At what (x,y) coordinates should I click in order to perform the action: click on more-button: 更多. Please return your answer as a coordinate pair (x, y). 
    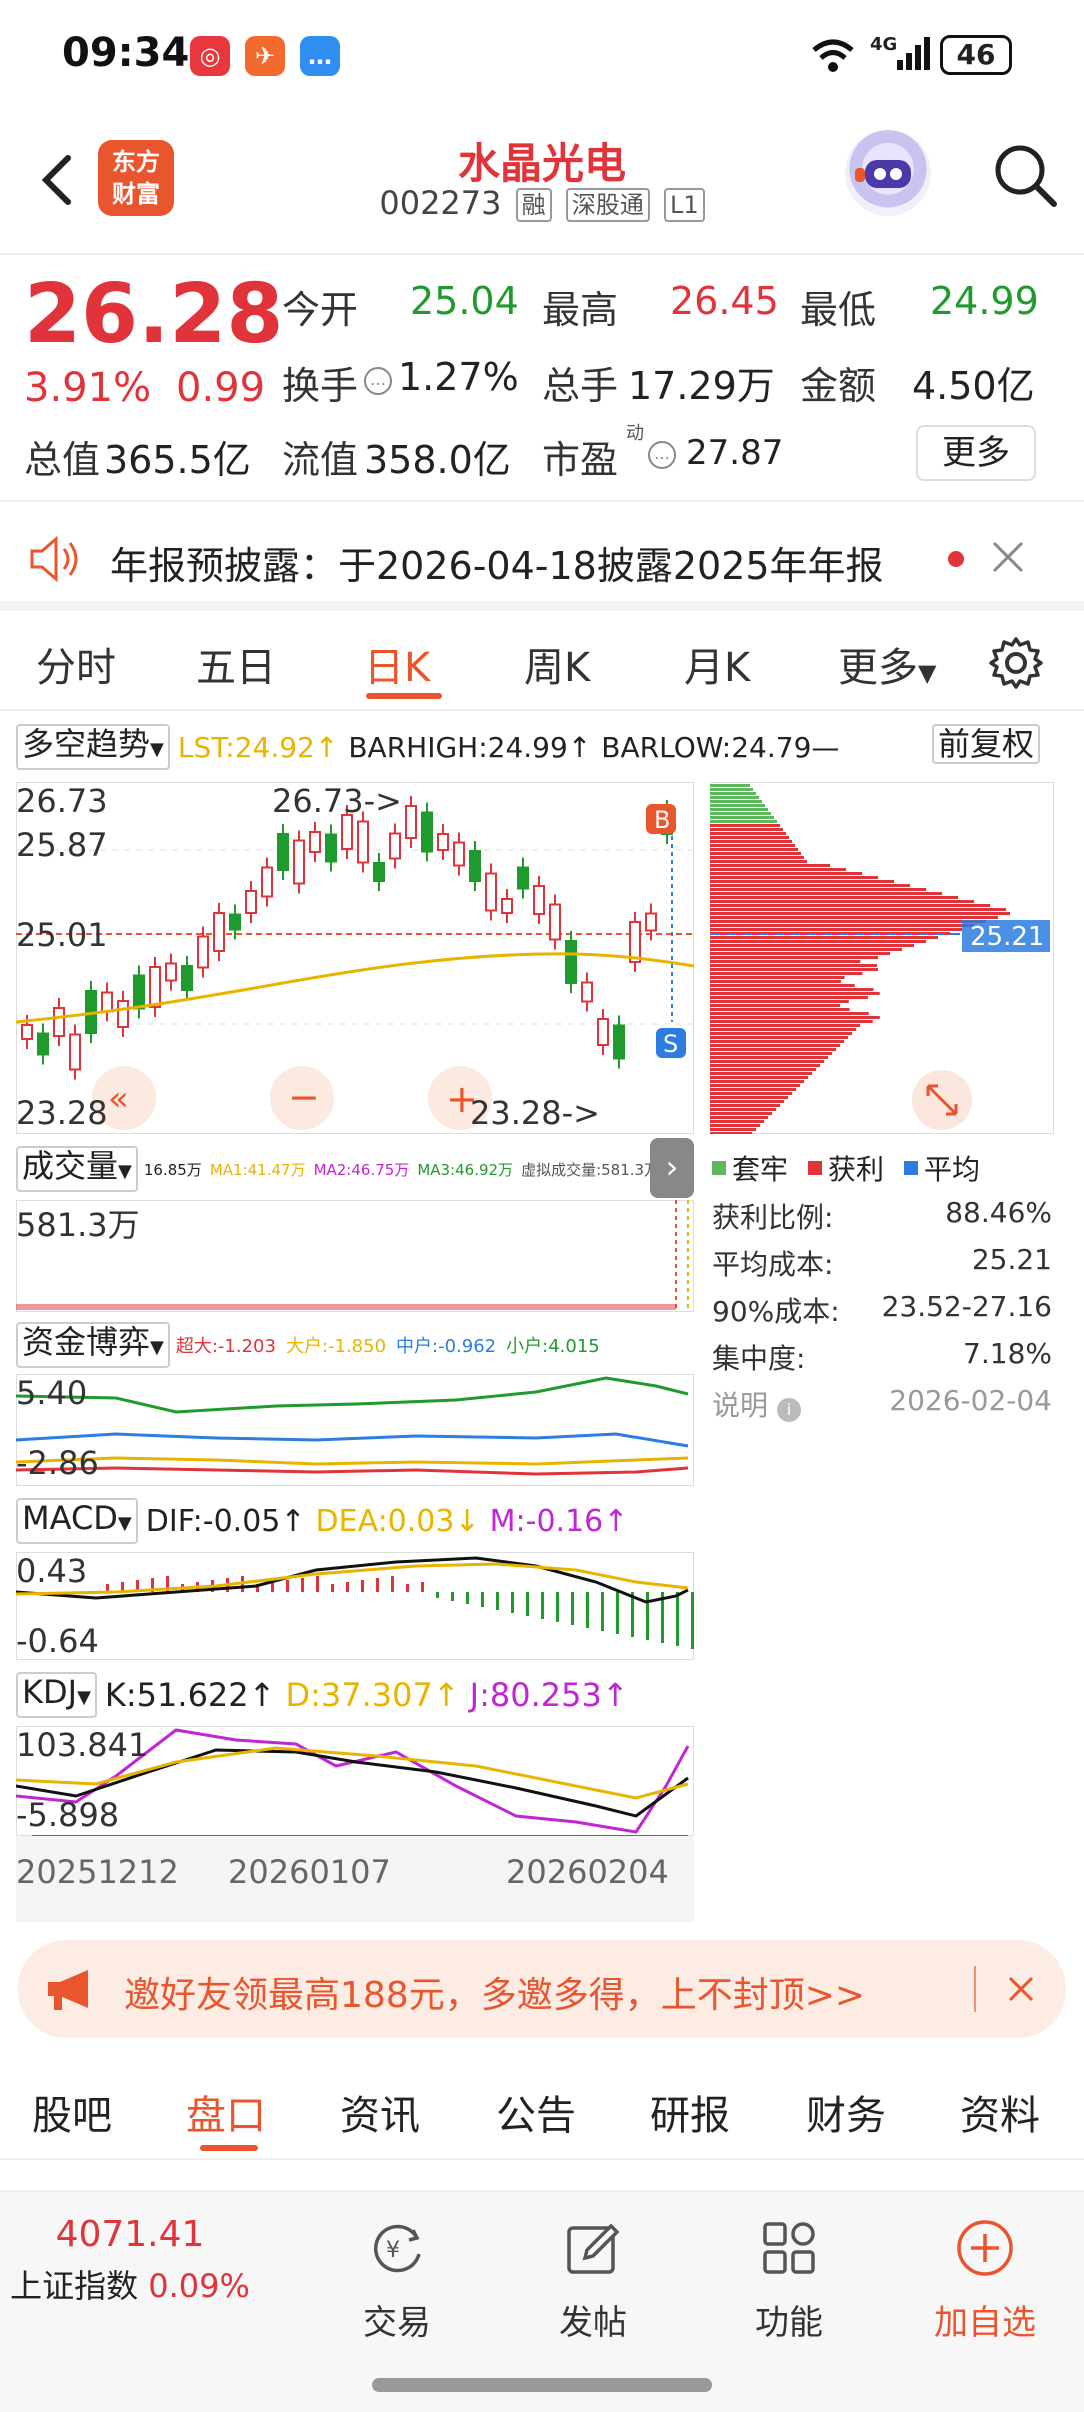
    Looking at the image, I should click on (976, 453).